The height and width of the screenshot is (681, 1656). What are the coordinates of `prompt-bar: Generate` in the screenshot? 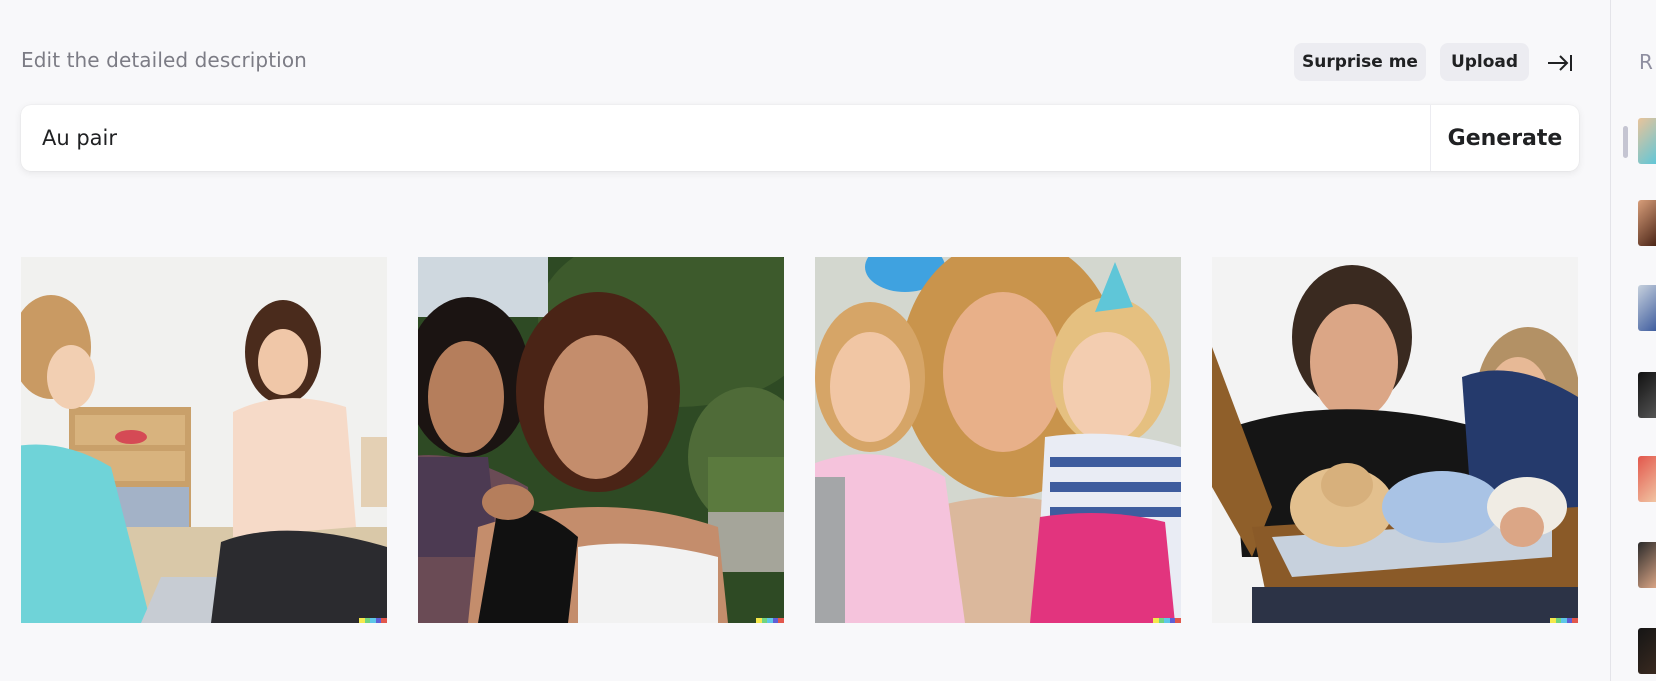 It's located at (800, 138).